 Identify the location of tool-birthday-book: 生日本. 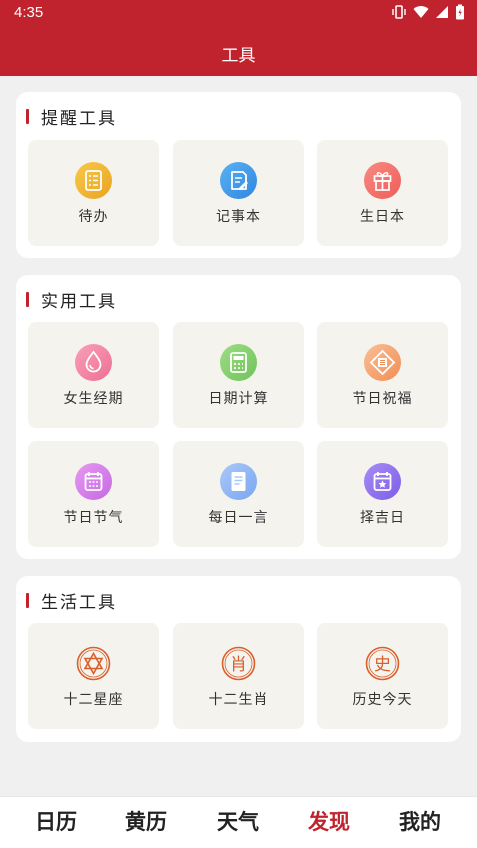
(382, 193).